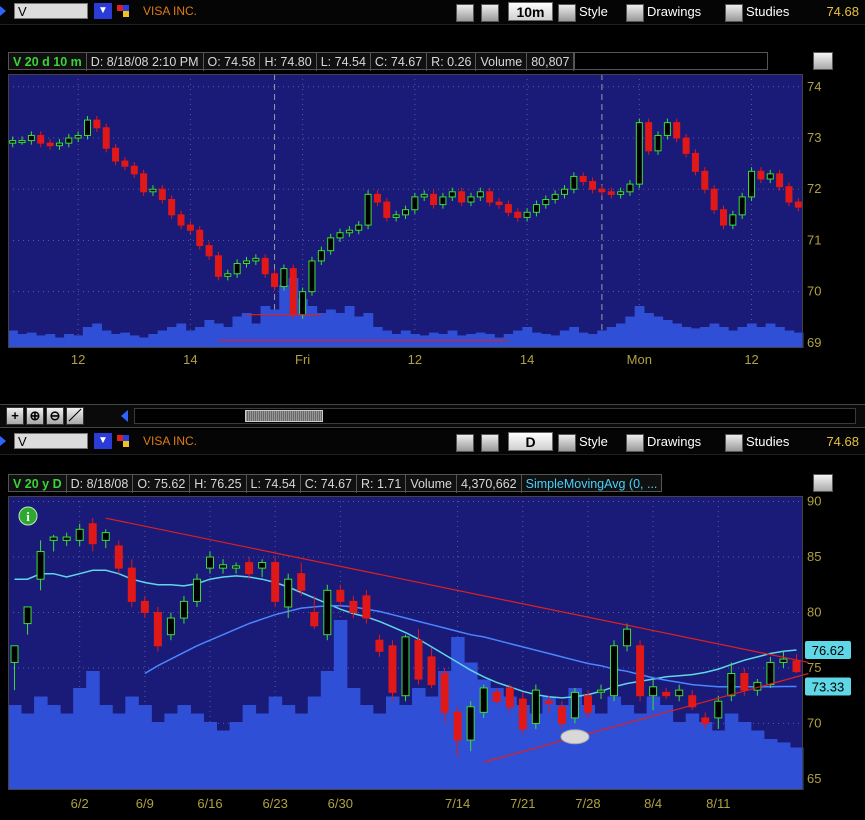  I want to click on scroll-thumb, so click(284, 416).